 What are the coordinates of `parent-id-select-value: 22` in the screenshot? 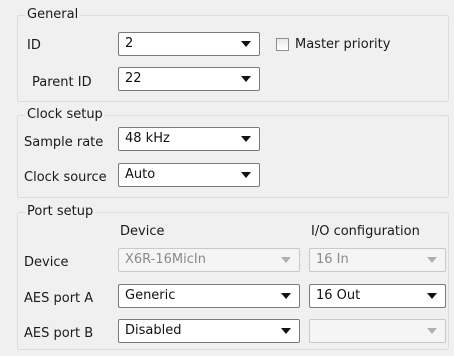 It's located at (133, 78).